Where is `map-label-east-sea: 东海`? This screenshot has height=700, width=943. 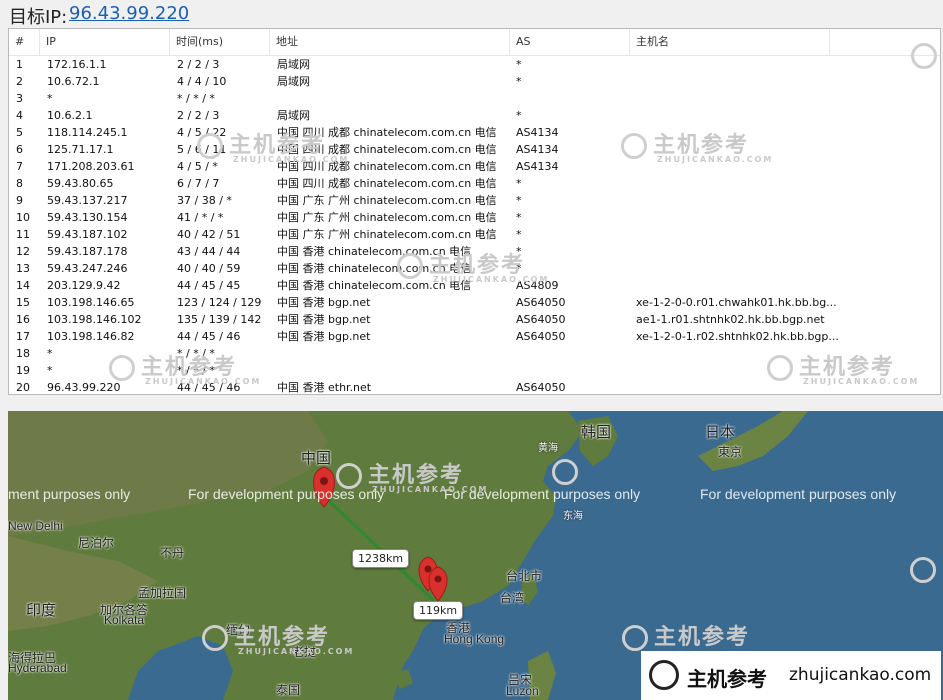
map-label-east-sea: 东海 is located at coordinates (573, 516).